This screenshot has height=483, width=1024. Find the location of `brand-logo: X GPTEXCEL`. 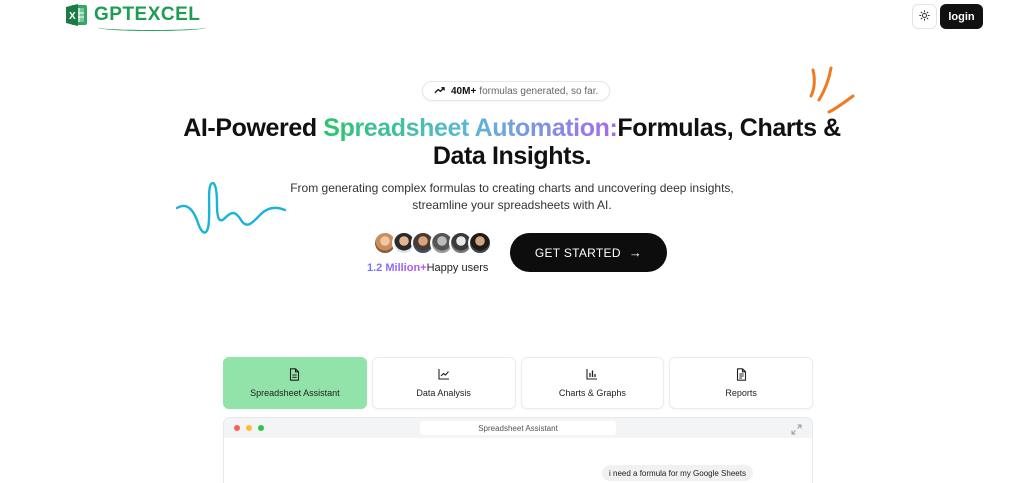

brand-logo: X GPTEXCEL is located at coordinates (136, 16).